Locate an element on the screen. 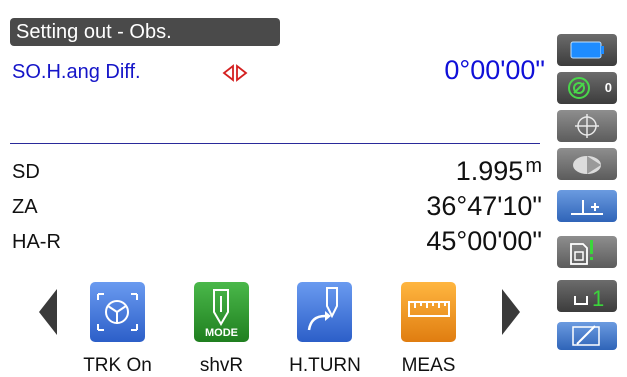 Image resolution: width=627 pixels, height=377 pixels. trk-on-label: TRK On is located at coordinates (117, 365).